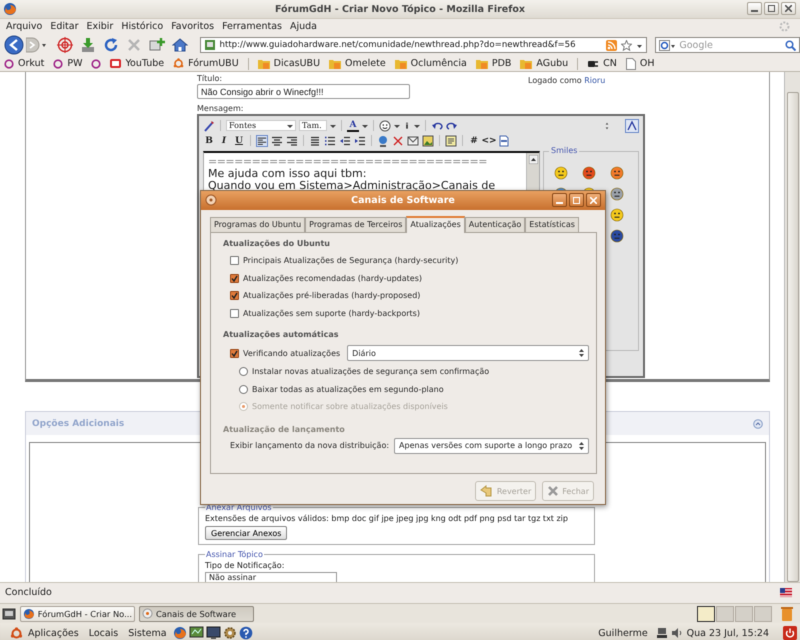 Image resolution: width=800 pixels, height=640 pixels. What do you see at coordinates (360, 140) in the screenshot?
I see `indent-icon` at bounding box center [360, 140].